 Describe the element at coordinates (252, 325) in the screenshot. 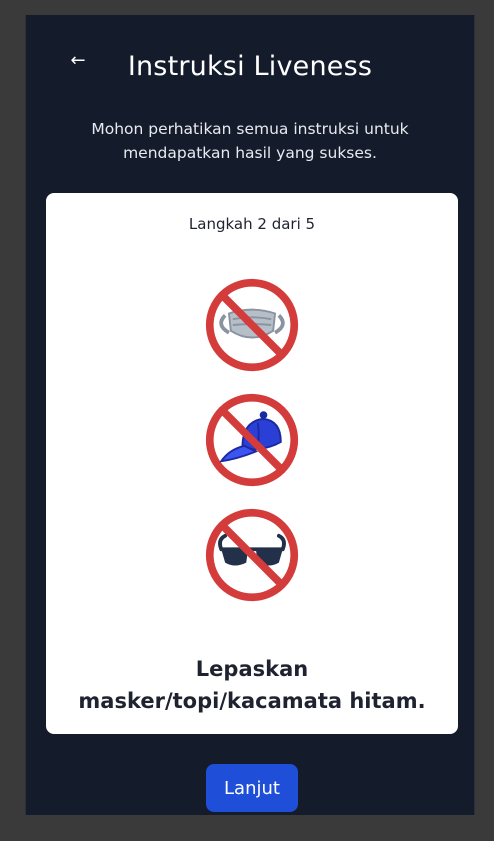

I see `no-mask-icon` at that location.